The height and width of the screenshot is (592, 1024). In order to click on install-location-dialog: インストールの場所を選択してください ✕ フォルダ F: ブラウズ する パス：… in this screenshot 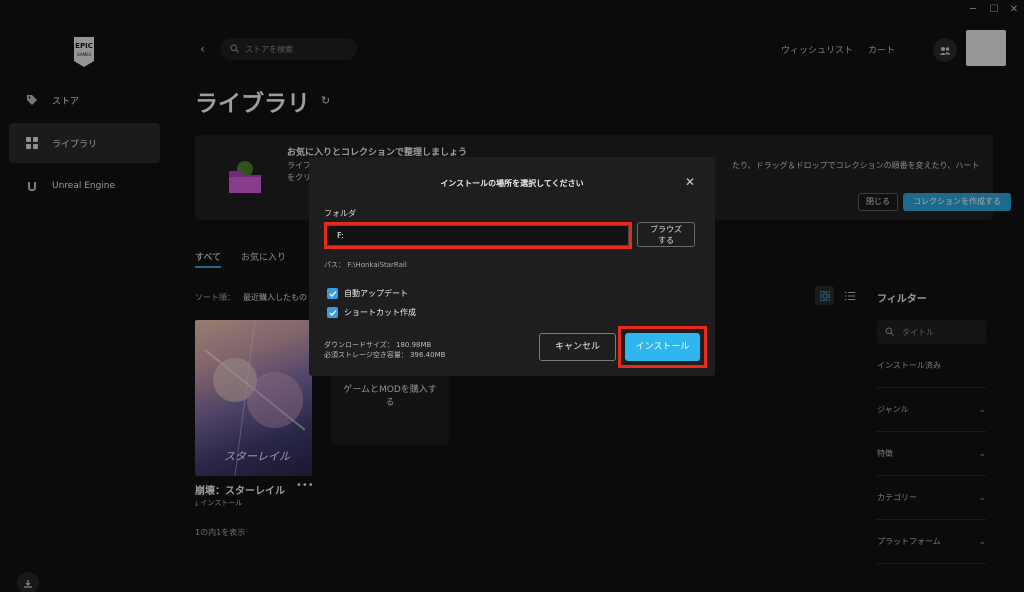, I will do `click(512, 266)`.